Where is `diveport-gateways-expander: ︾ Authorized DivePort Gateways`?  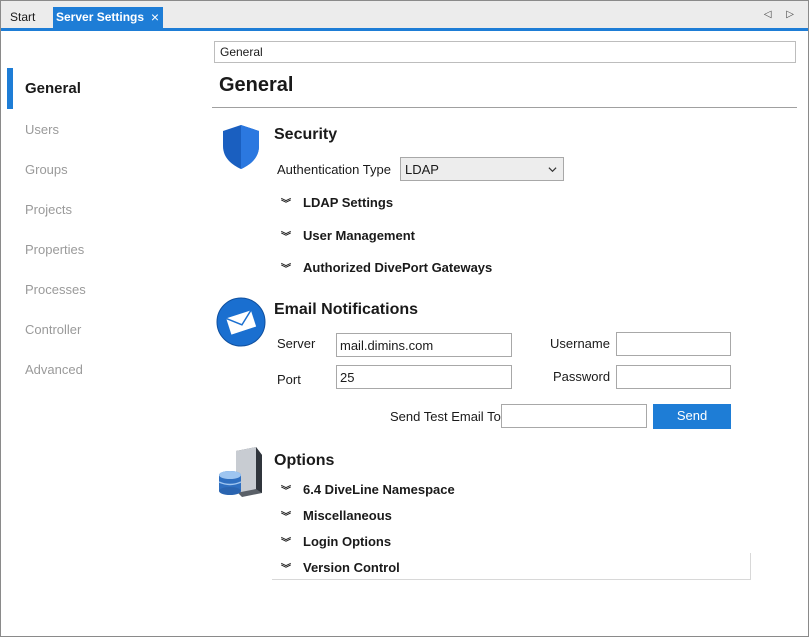
diveport-gateways-expander: ︾ Authorized DivePort Gateways is located at coordinates (386, 267).